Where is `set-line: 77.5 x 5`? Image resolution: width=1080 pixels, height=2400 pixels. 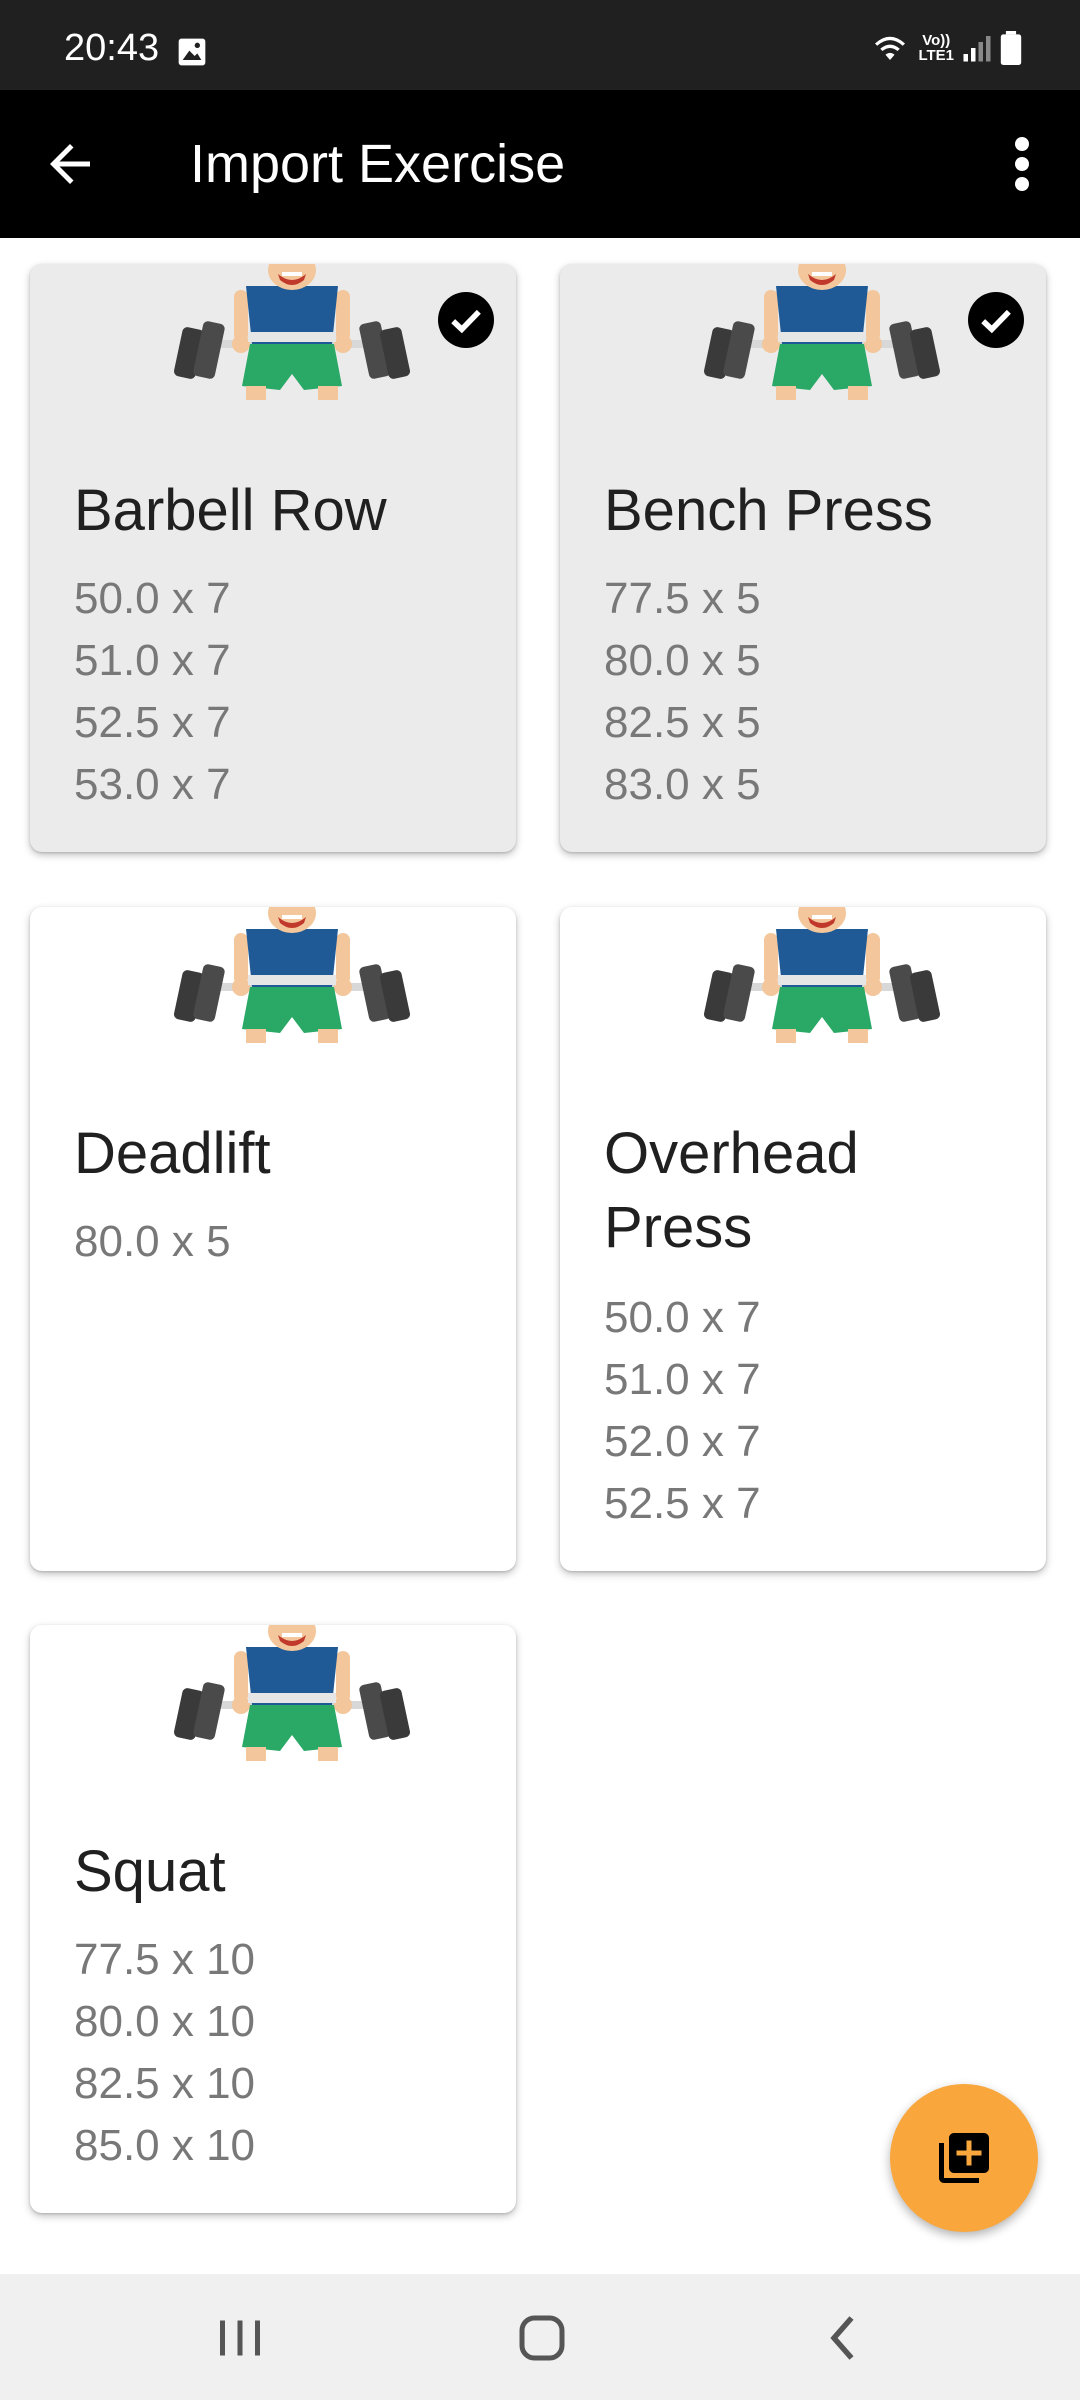
set-line: 77.5 x 5 is located at coordinates (682, 598).